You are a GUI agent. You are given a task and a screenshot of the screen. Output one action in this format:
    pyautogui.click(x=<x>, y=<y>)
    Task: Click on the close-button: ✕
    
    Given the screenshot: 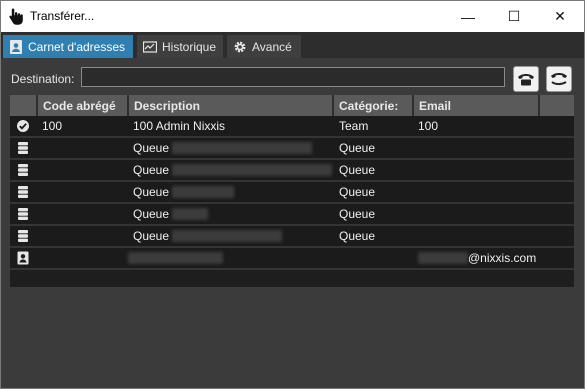 What is the action you would take?
    pyautogui.click(x=560, y=16)
    